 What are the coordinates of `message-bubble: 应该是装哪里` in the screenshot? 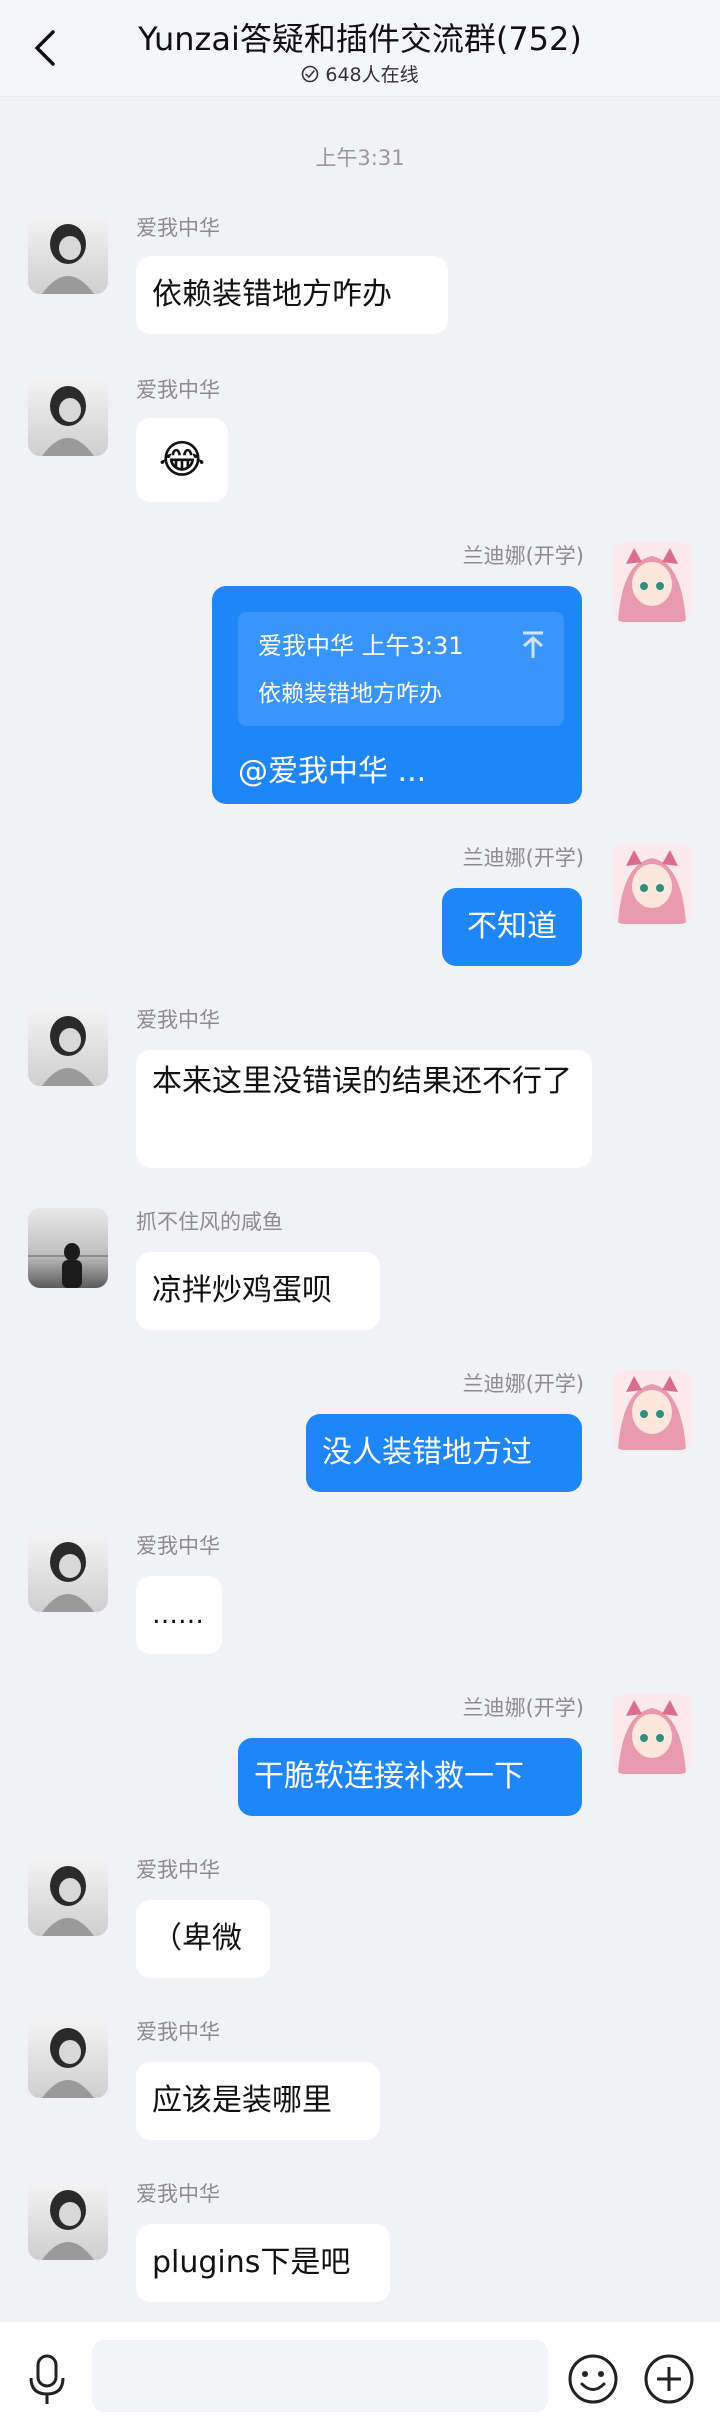 It's located at (258, 2101).